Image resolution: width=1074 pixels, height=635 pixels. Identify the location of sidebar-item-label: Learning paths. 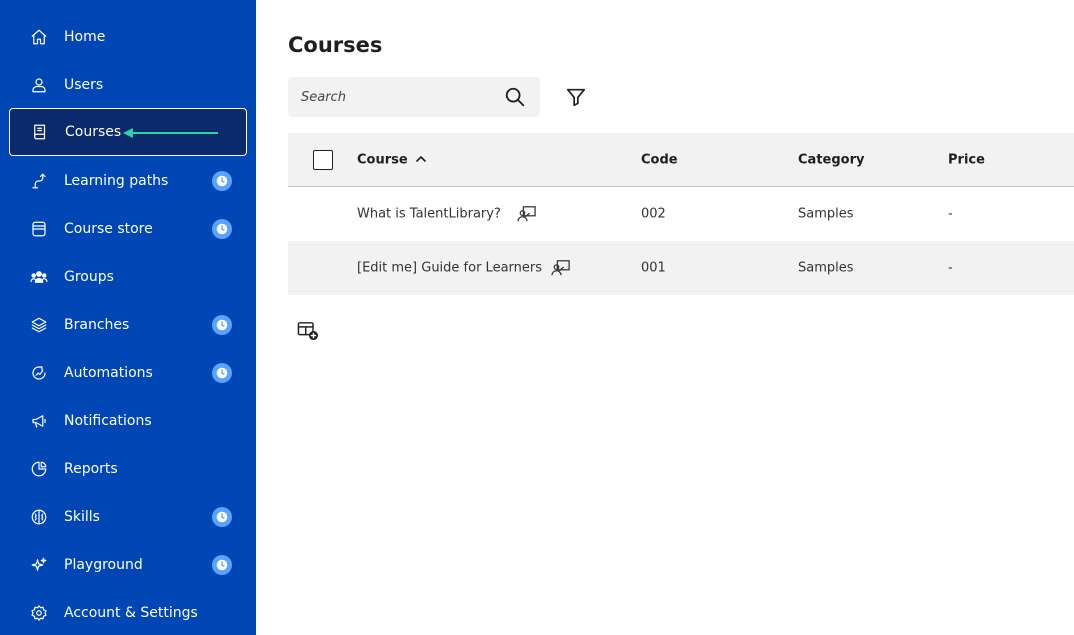
(116, 181).